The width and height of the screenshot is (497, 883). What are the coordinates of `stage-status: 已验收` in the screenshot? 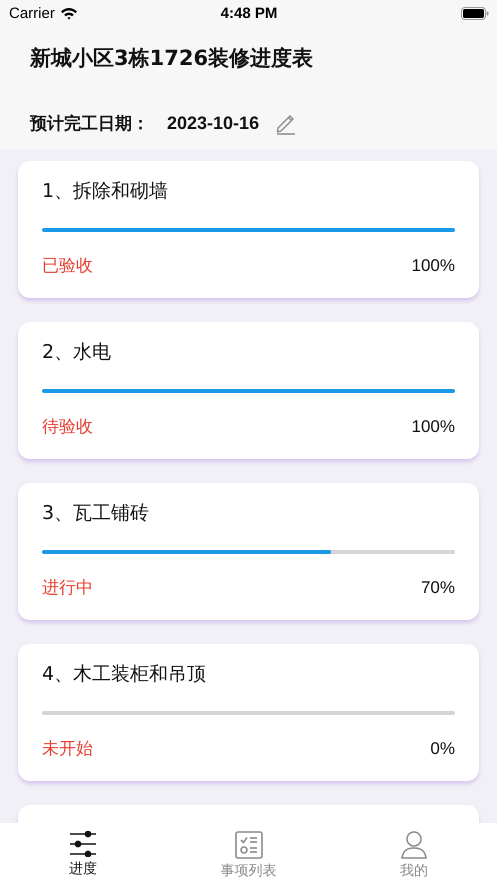 It's located at (67, 266).